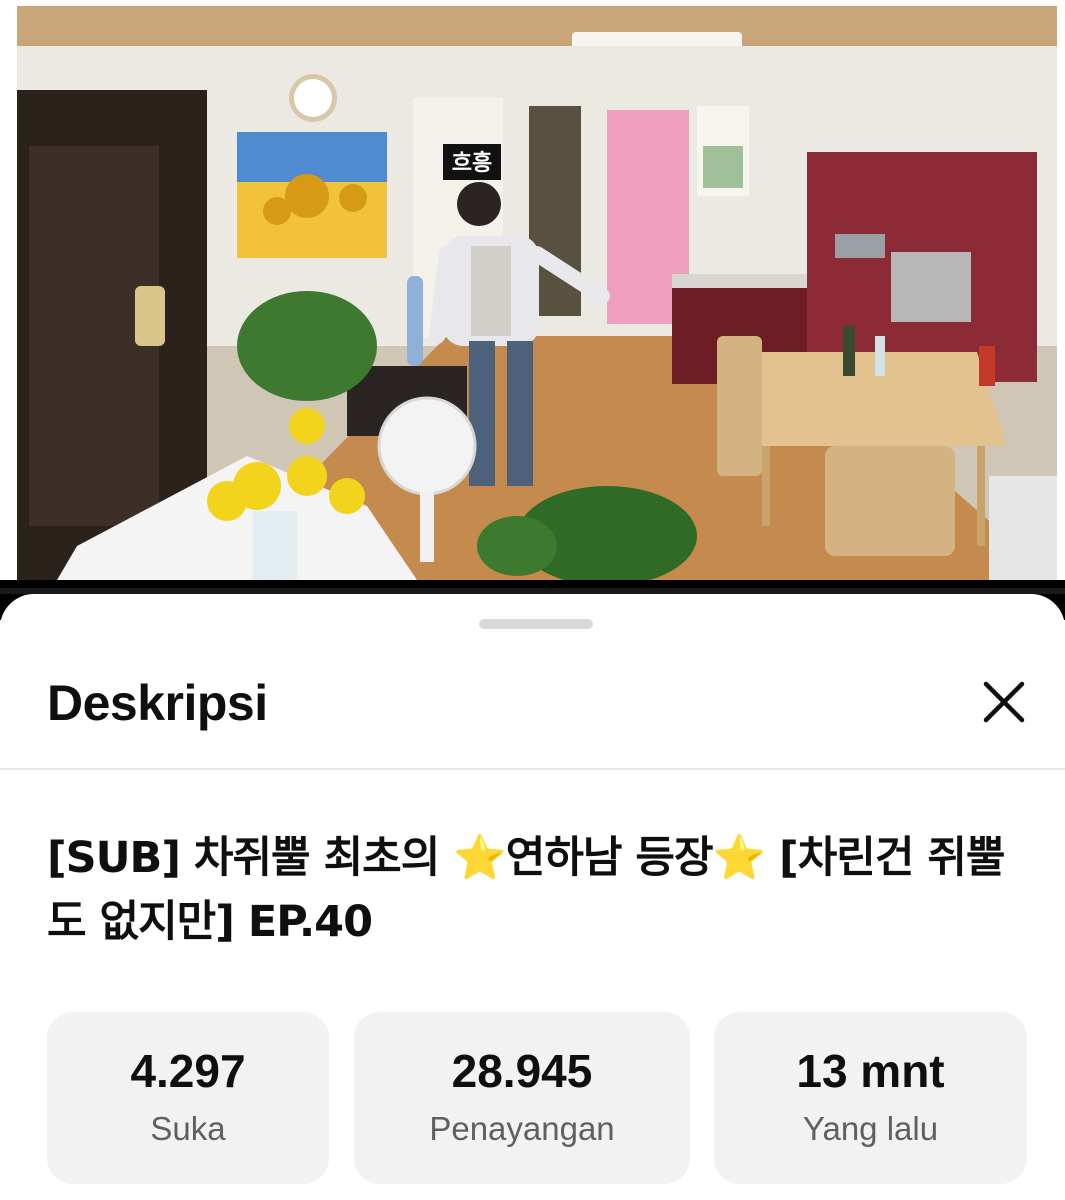 This screenshot has width=1065, height=1200. Describe the element at coordinates (188, 1071) in the screenshot. I see `likes-count: 4.297` at that location.